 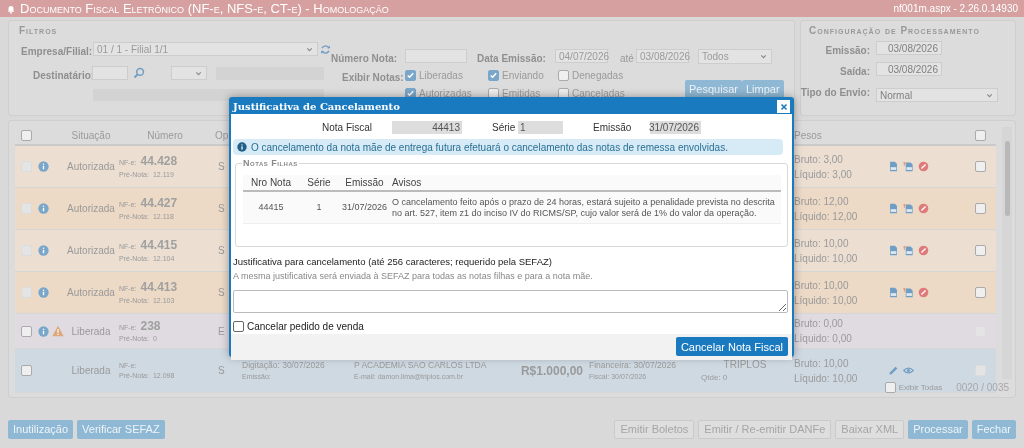 I want to click on eye-icon, so click(x=908, y=370).